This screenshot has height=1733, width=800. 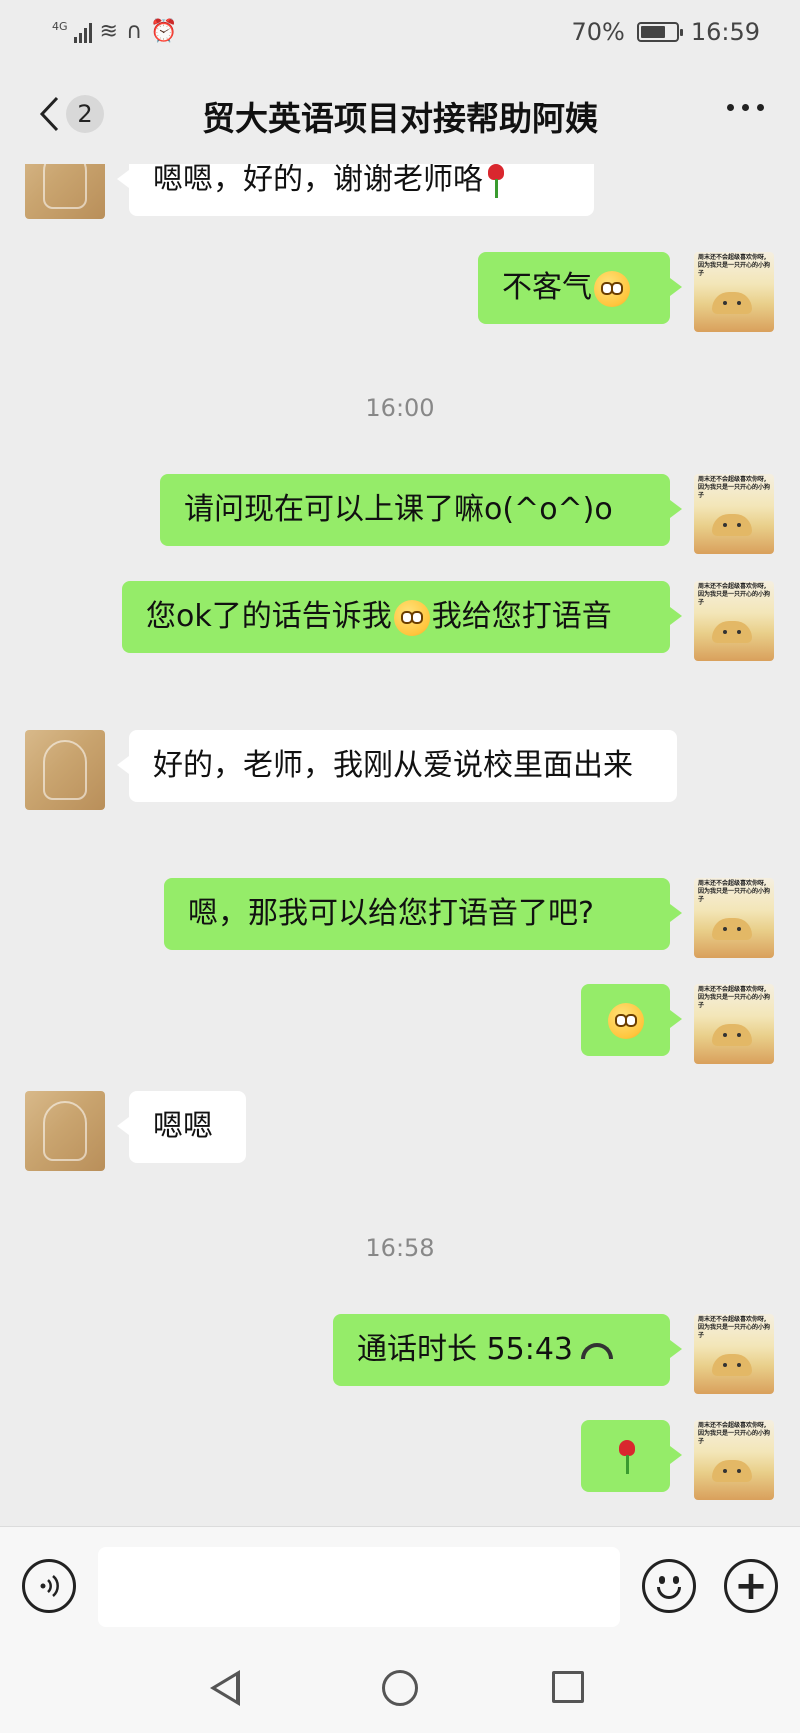 What do you see at coordinates (598, 32) in the screenshot?
I see `battery-percent: 70%` at bounding box center [598, 32].